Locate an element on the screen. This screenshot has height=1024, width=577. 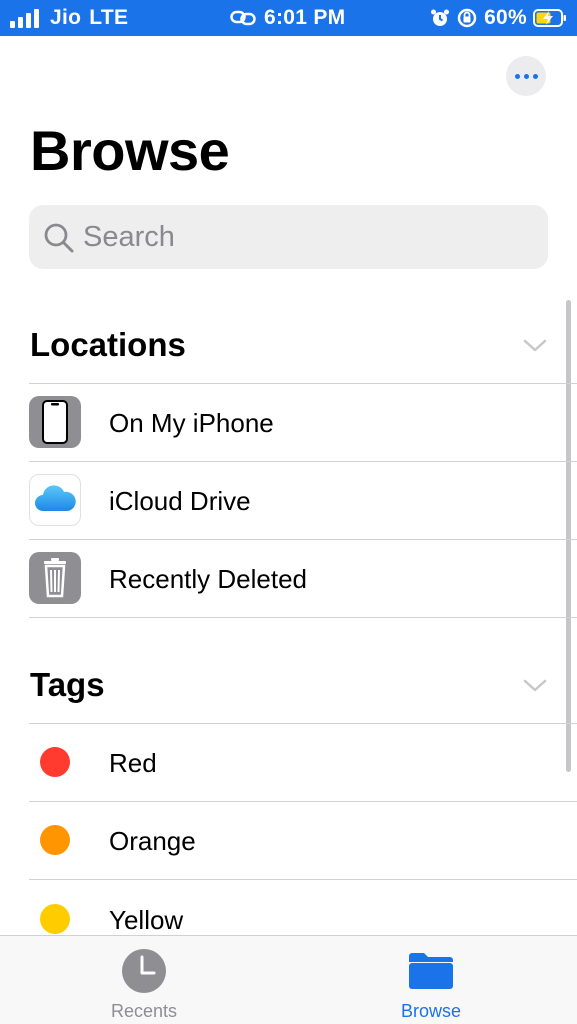
clock-icon is located at coordinates (144, 971).